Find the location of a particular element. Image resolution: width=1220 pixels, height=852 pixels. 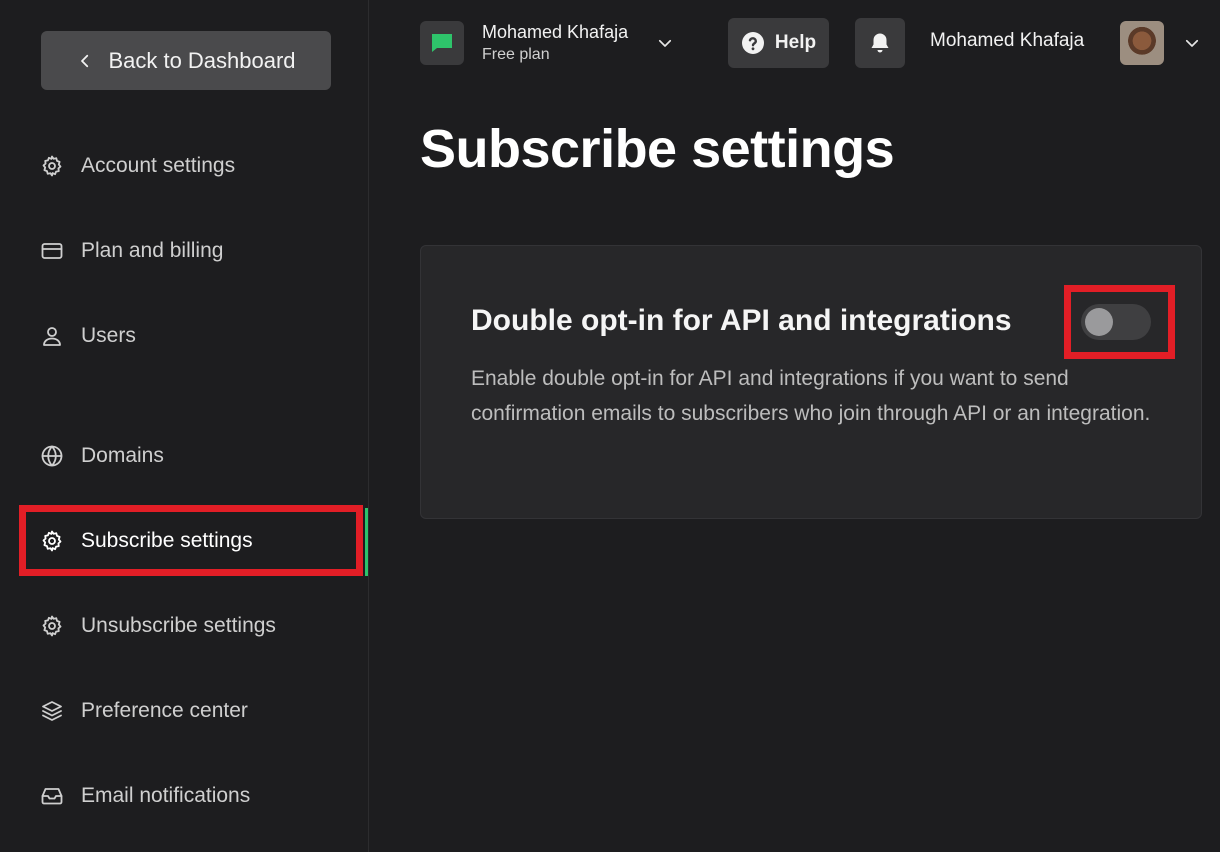

sidebar-item-preference-center: Preference center is located at coordinates (200, 711).